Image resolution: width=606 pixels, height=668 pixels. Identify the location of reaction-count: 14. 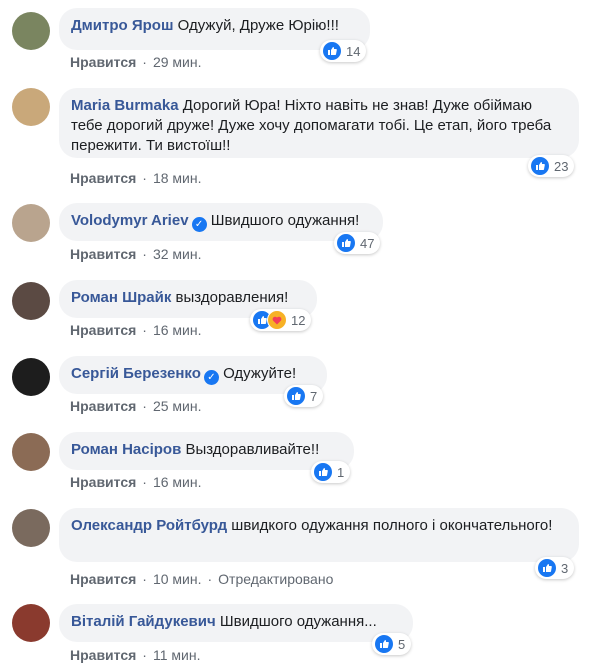
(353, 51).